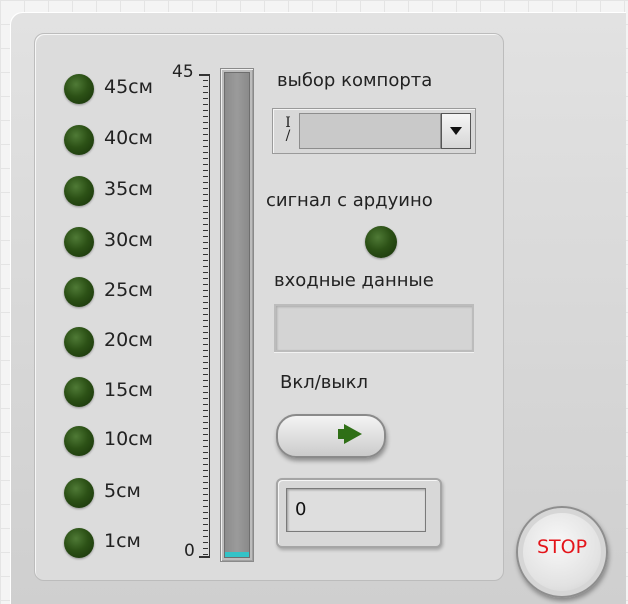 The width and height of the screenshot is (628, 604). Describe the element at coordinates (128, 290) in the screenshot. I see `led-label: 25см` at that location.